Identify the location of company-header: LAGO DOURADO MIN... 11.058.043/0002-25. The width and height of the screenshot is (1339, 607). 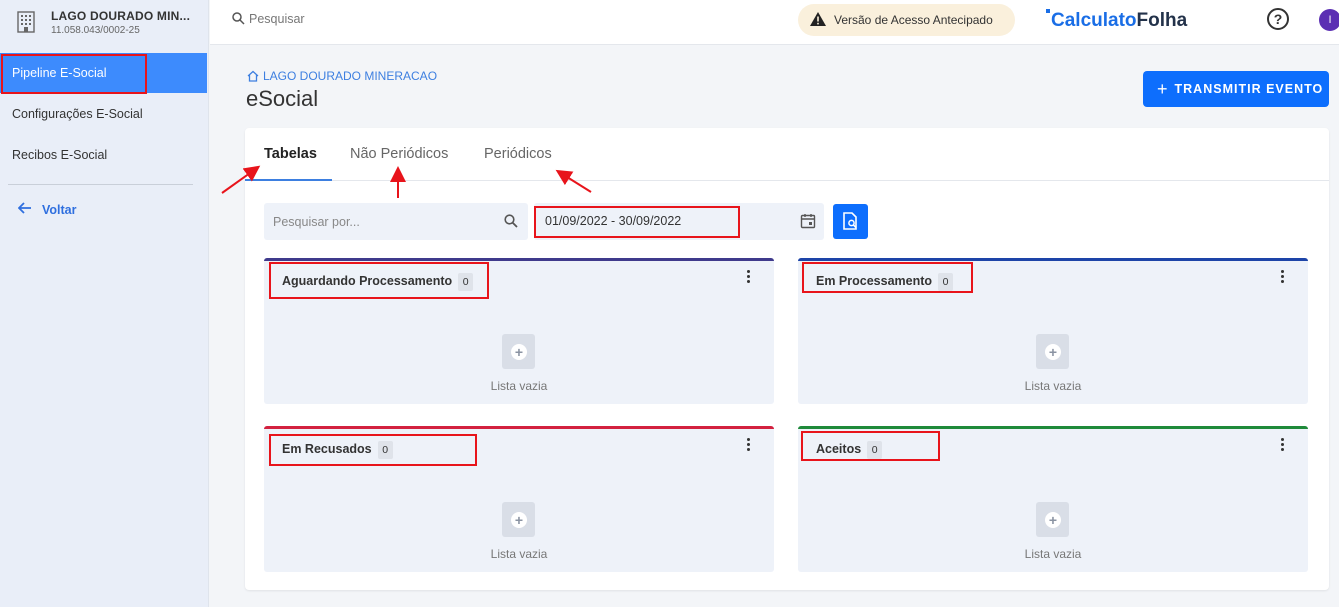
(104, 22).